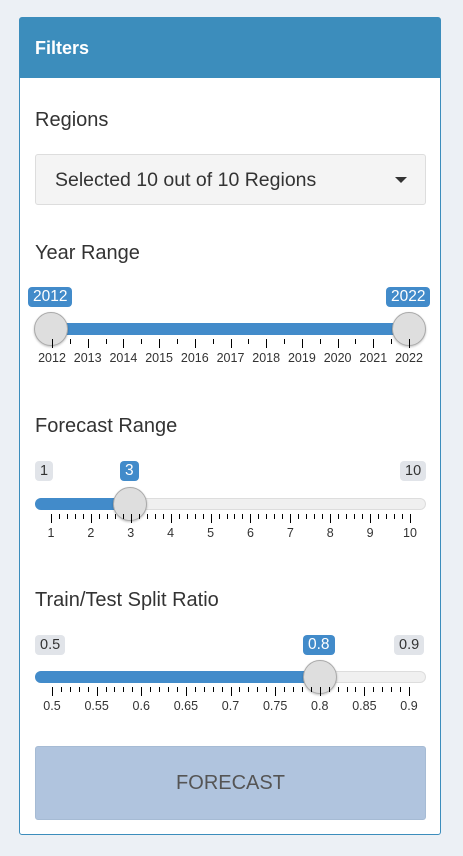 The height and width of the screenshot is (856, 463). What do you see at coordinates (230, 783) in the screenshot?
I see `forecast-button: FORECAST` at bounding box center [230, 783].